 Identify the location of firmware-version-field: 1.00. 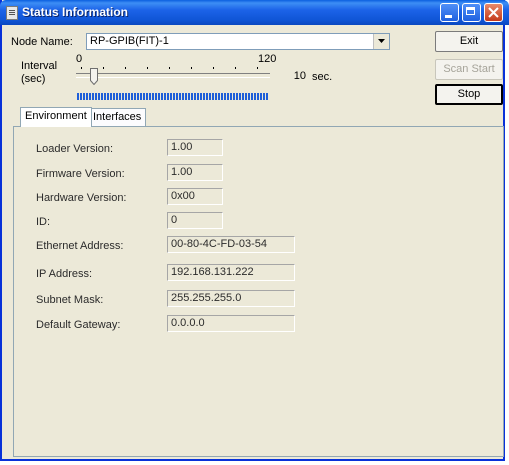
(195, 172).